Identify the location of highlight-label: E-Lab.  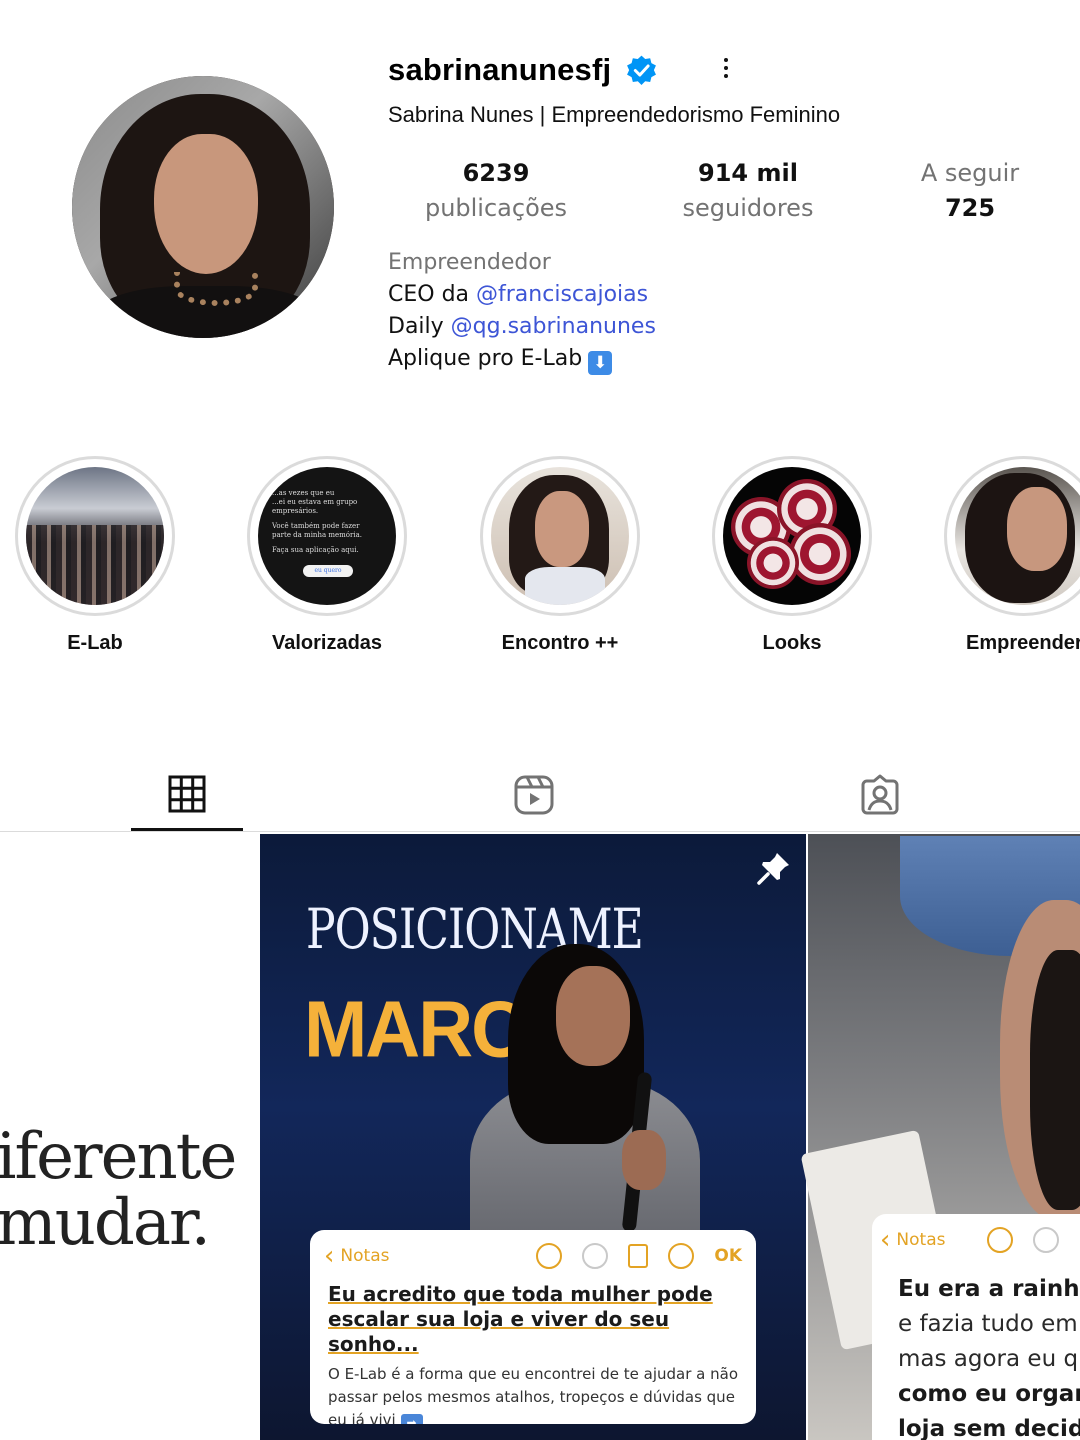
(95, 643).